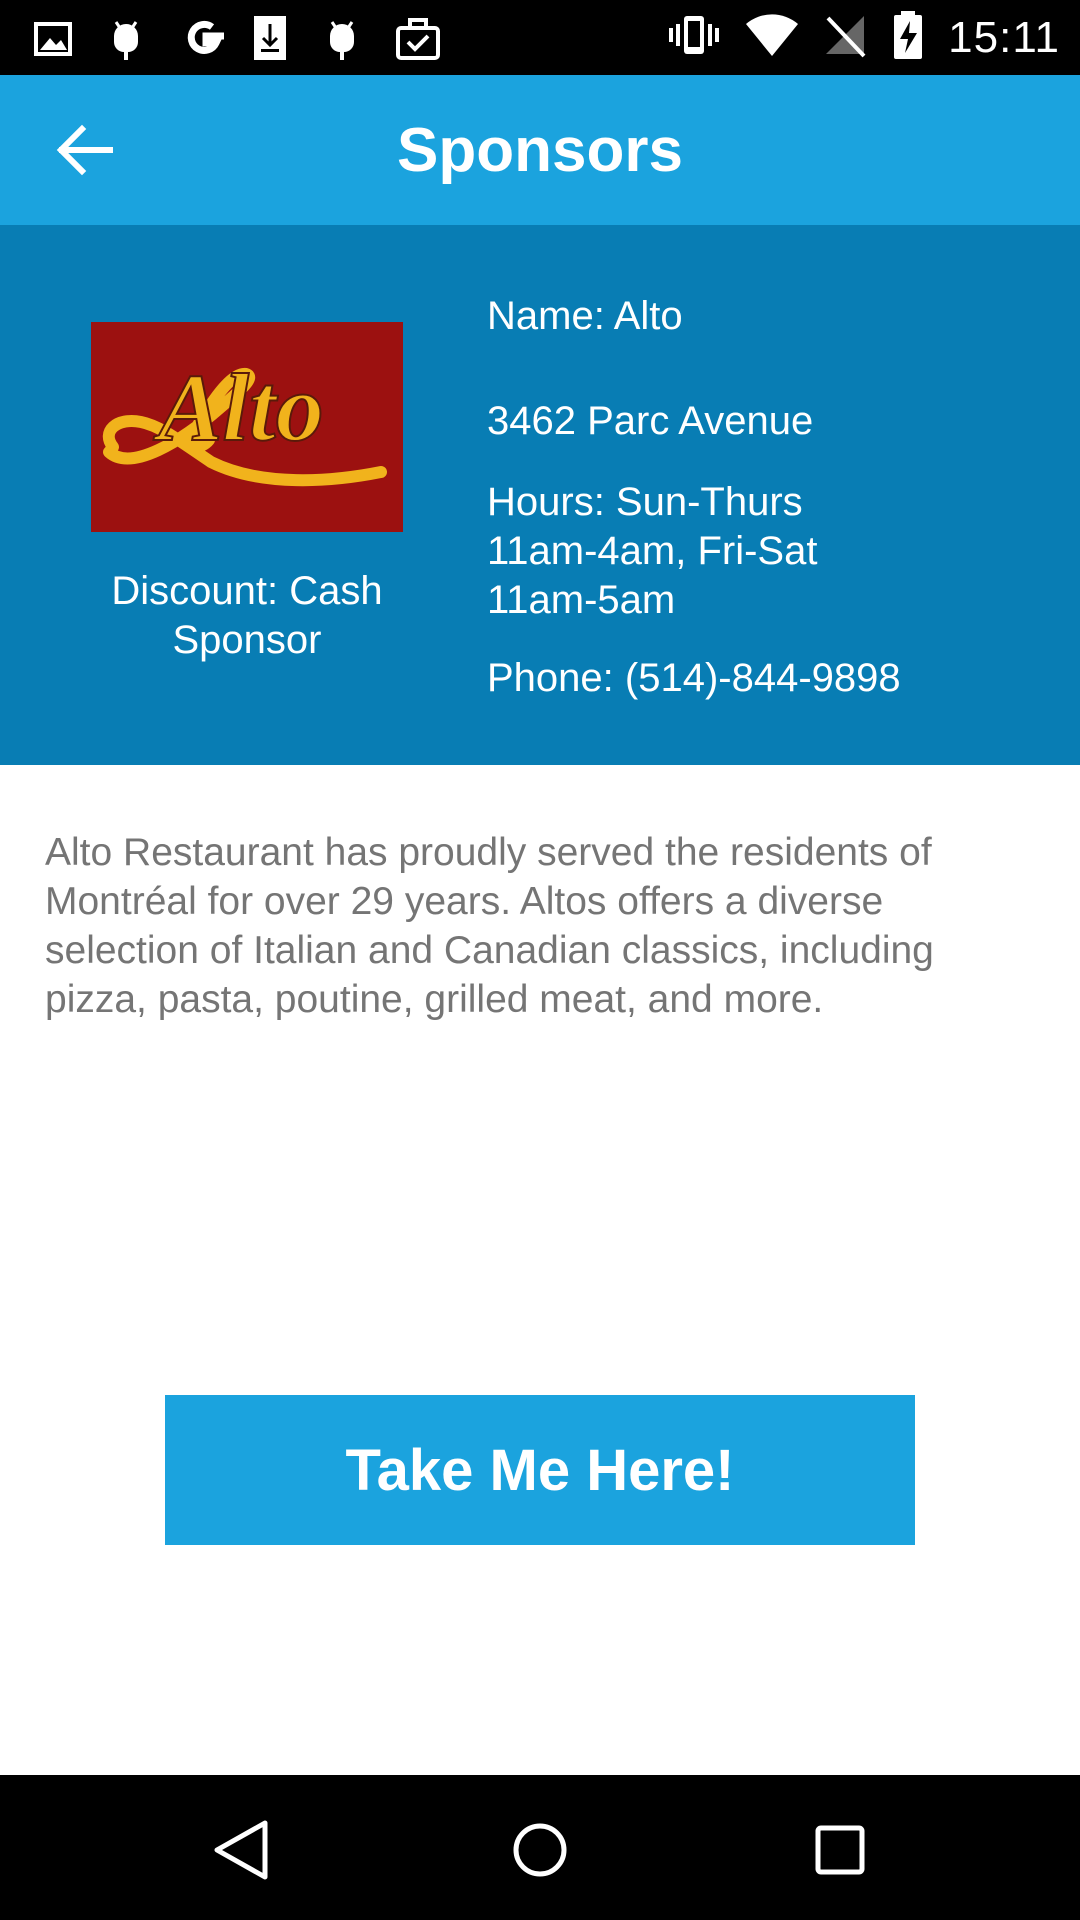  I want to click on back-triangle-icon, so click(241, 1850).